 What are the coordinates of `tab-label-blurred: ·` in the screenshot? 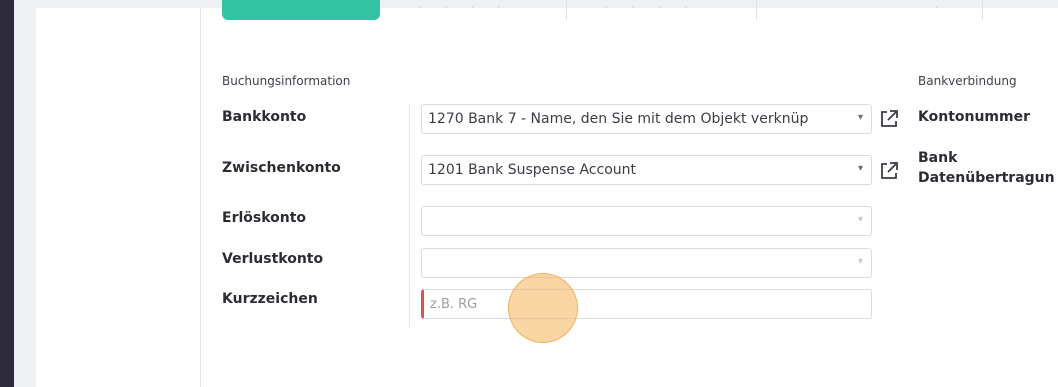 It's located at (941, 8).